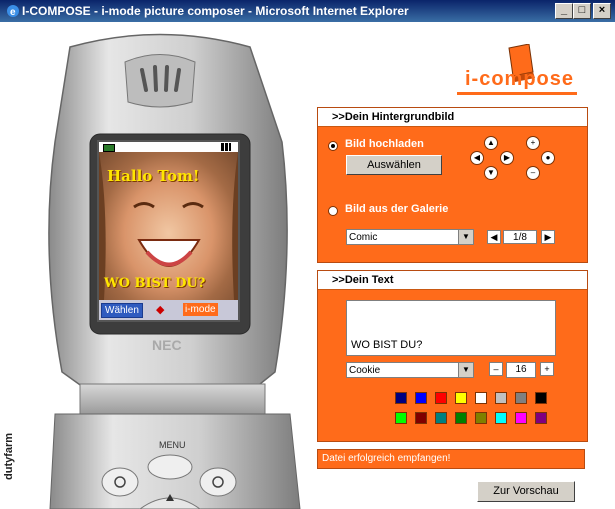 The height and width of the screenshot is (509, 615). I want to click on internet-explorer-icon: e, so click(13, 11).